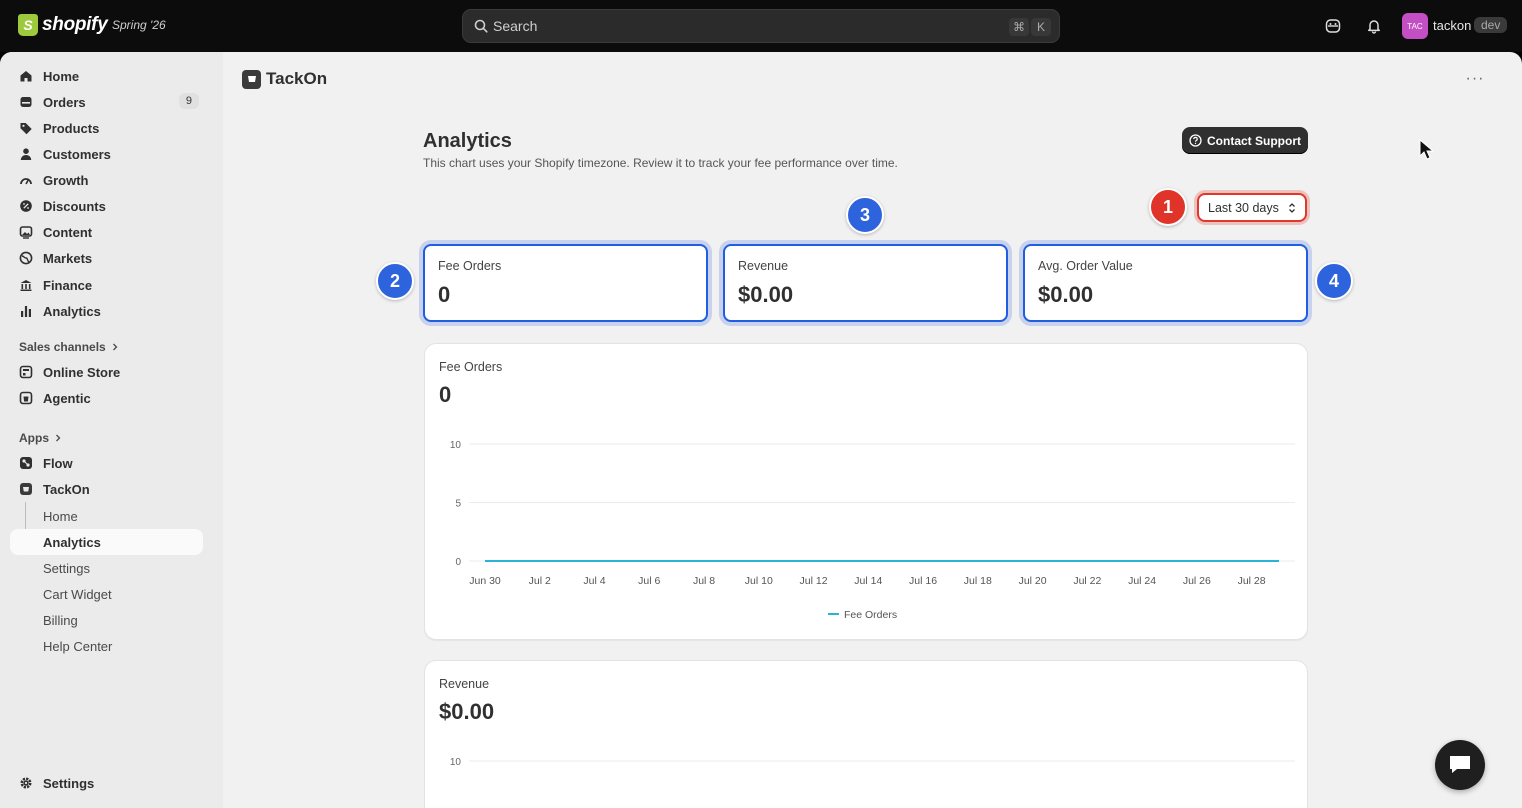 This screenshot has height=808, width=1522. What do you see at coordinates (58, 463) in the screenshot?
I see `sidebar-item-label: Flow` at bounding box center [58, 463].